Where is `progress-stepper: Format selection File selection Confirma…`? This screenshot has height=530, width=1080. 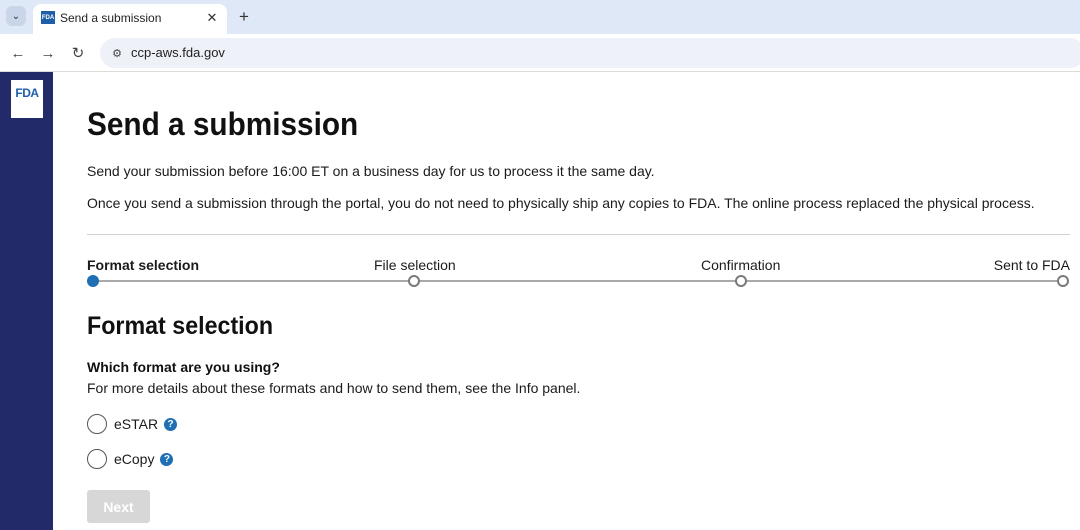
progress-stepper: Format selection File selection Confirma… is located at coordinates (578, 276).